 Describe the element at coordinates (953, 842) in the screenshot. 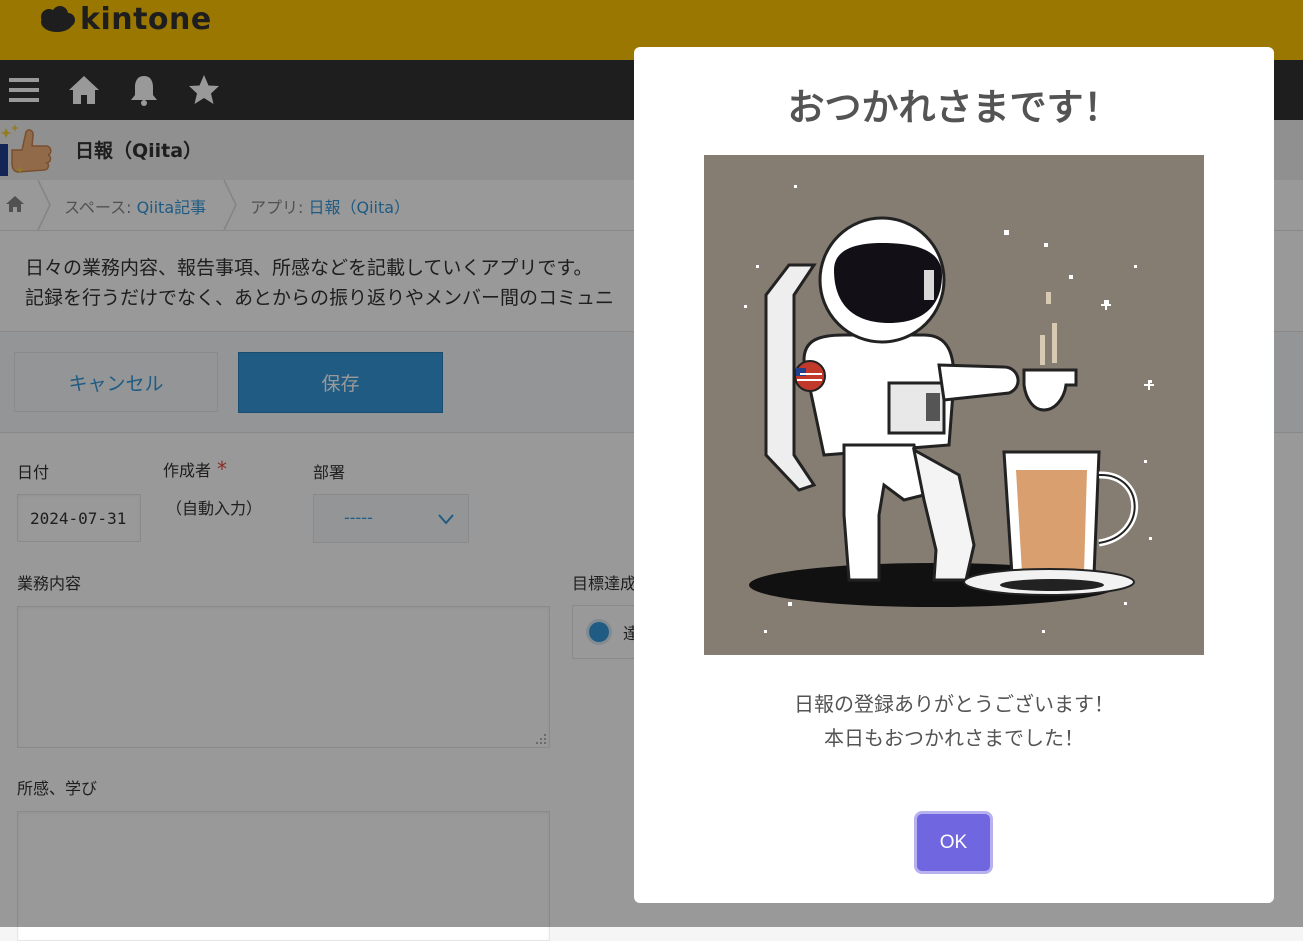

I see `ok-button: OK` at that location.